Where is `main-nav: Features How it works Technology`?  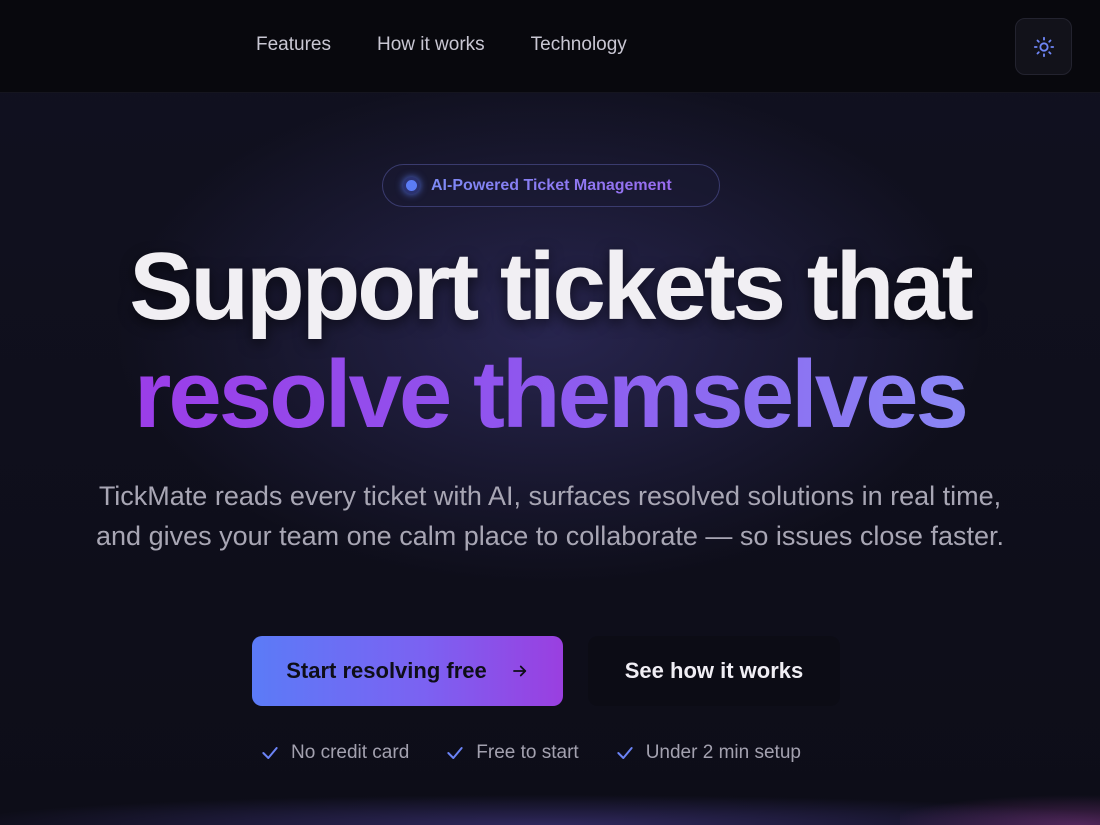 main-nav: Features How it works Technology is located at coordinates (441, 45).